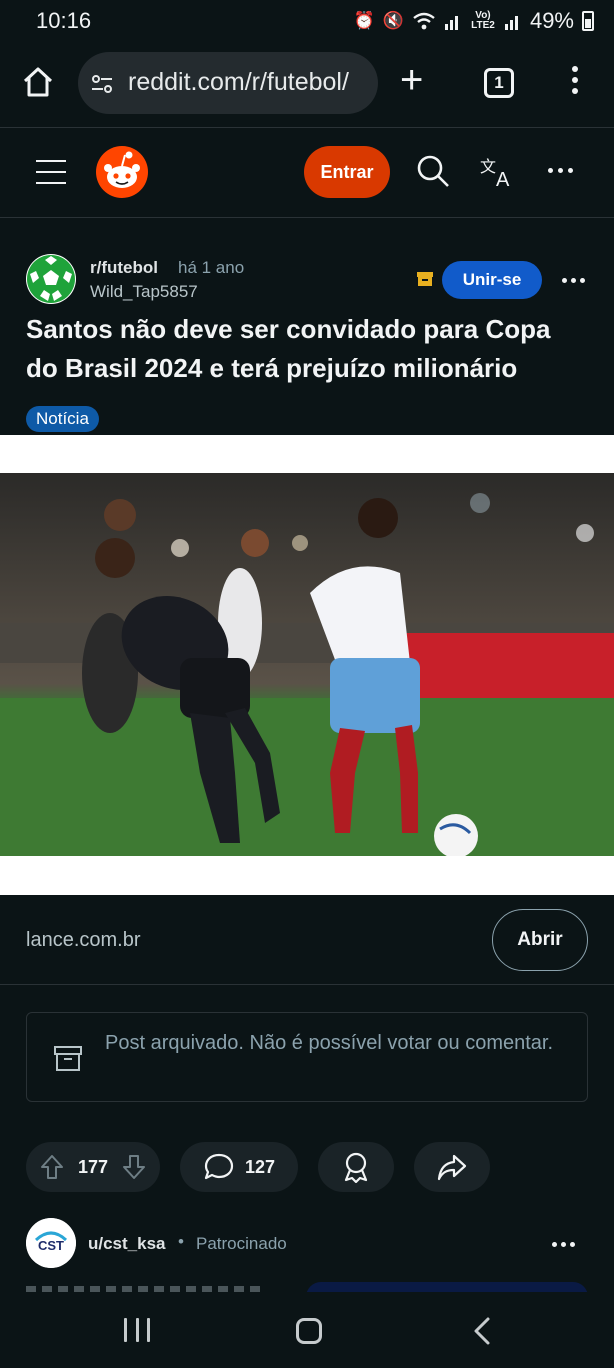 Image resolution: width=614 pixels, height=1368 pixels. Describe the element at coordinates (307, 940) in the screenshot. I see `link-row: lance.com.br Abrir` at that location.